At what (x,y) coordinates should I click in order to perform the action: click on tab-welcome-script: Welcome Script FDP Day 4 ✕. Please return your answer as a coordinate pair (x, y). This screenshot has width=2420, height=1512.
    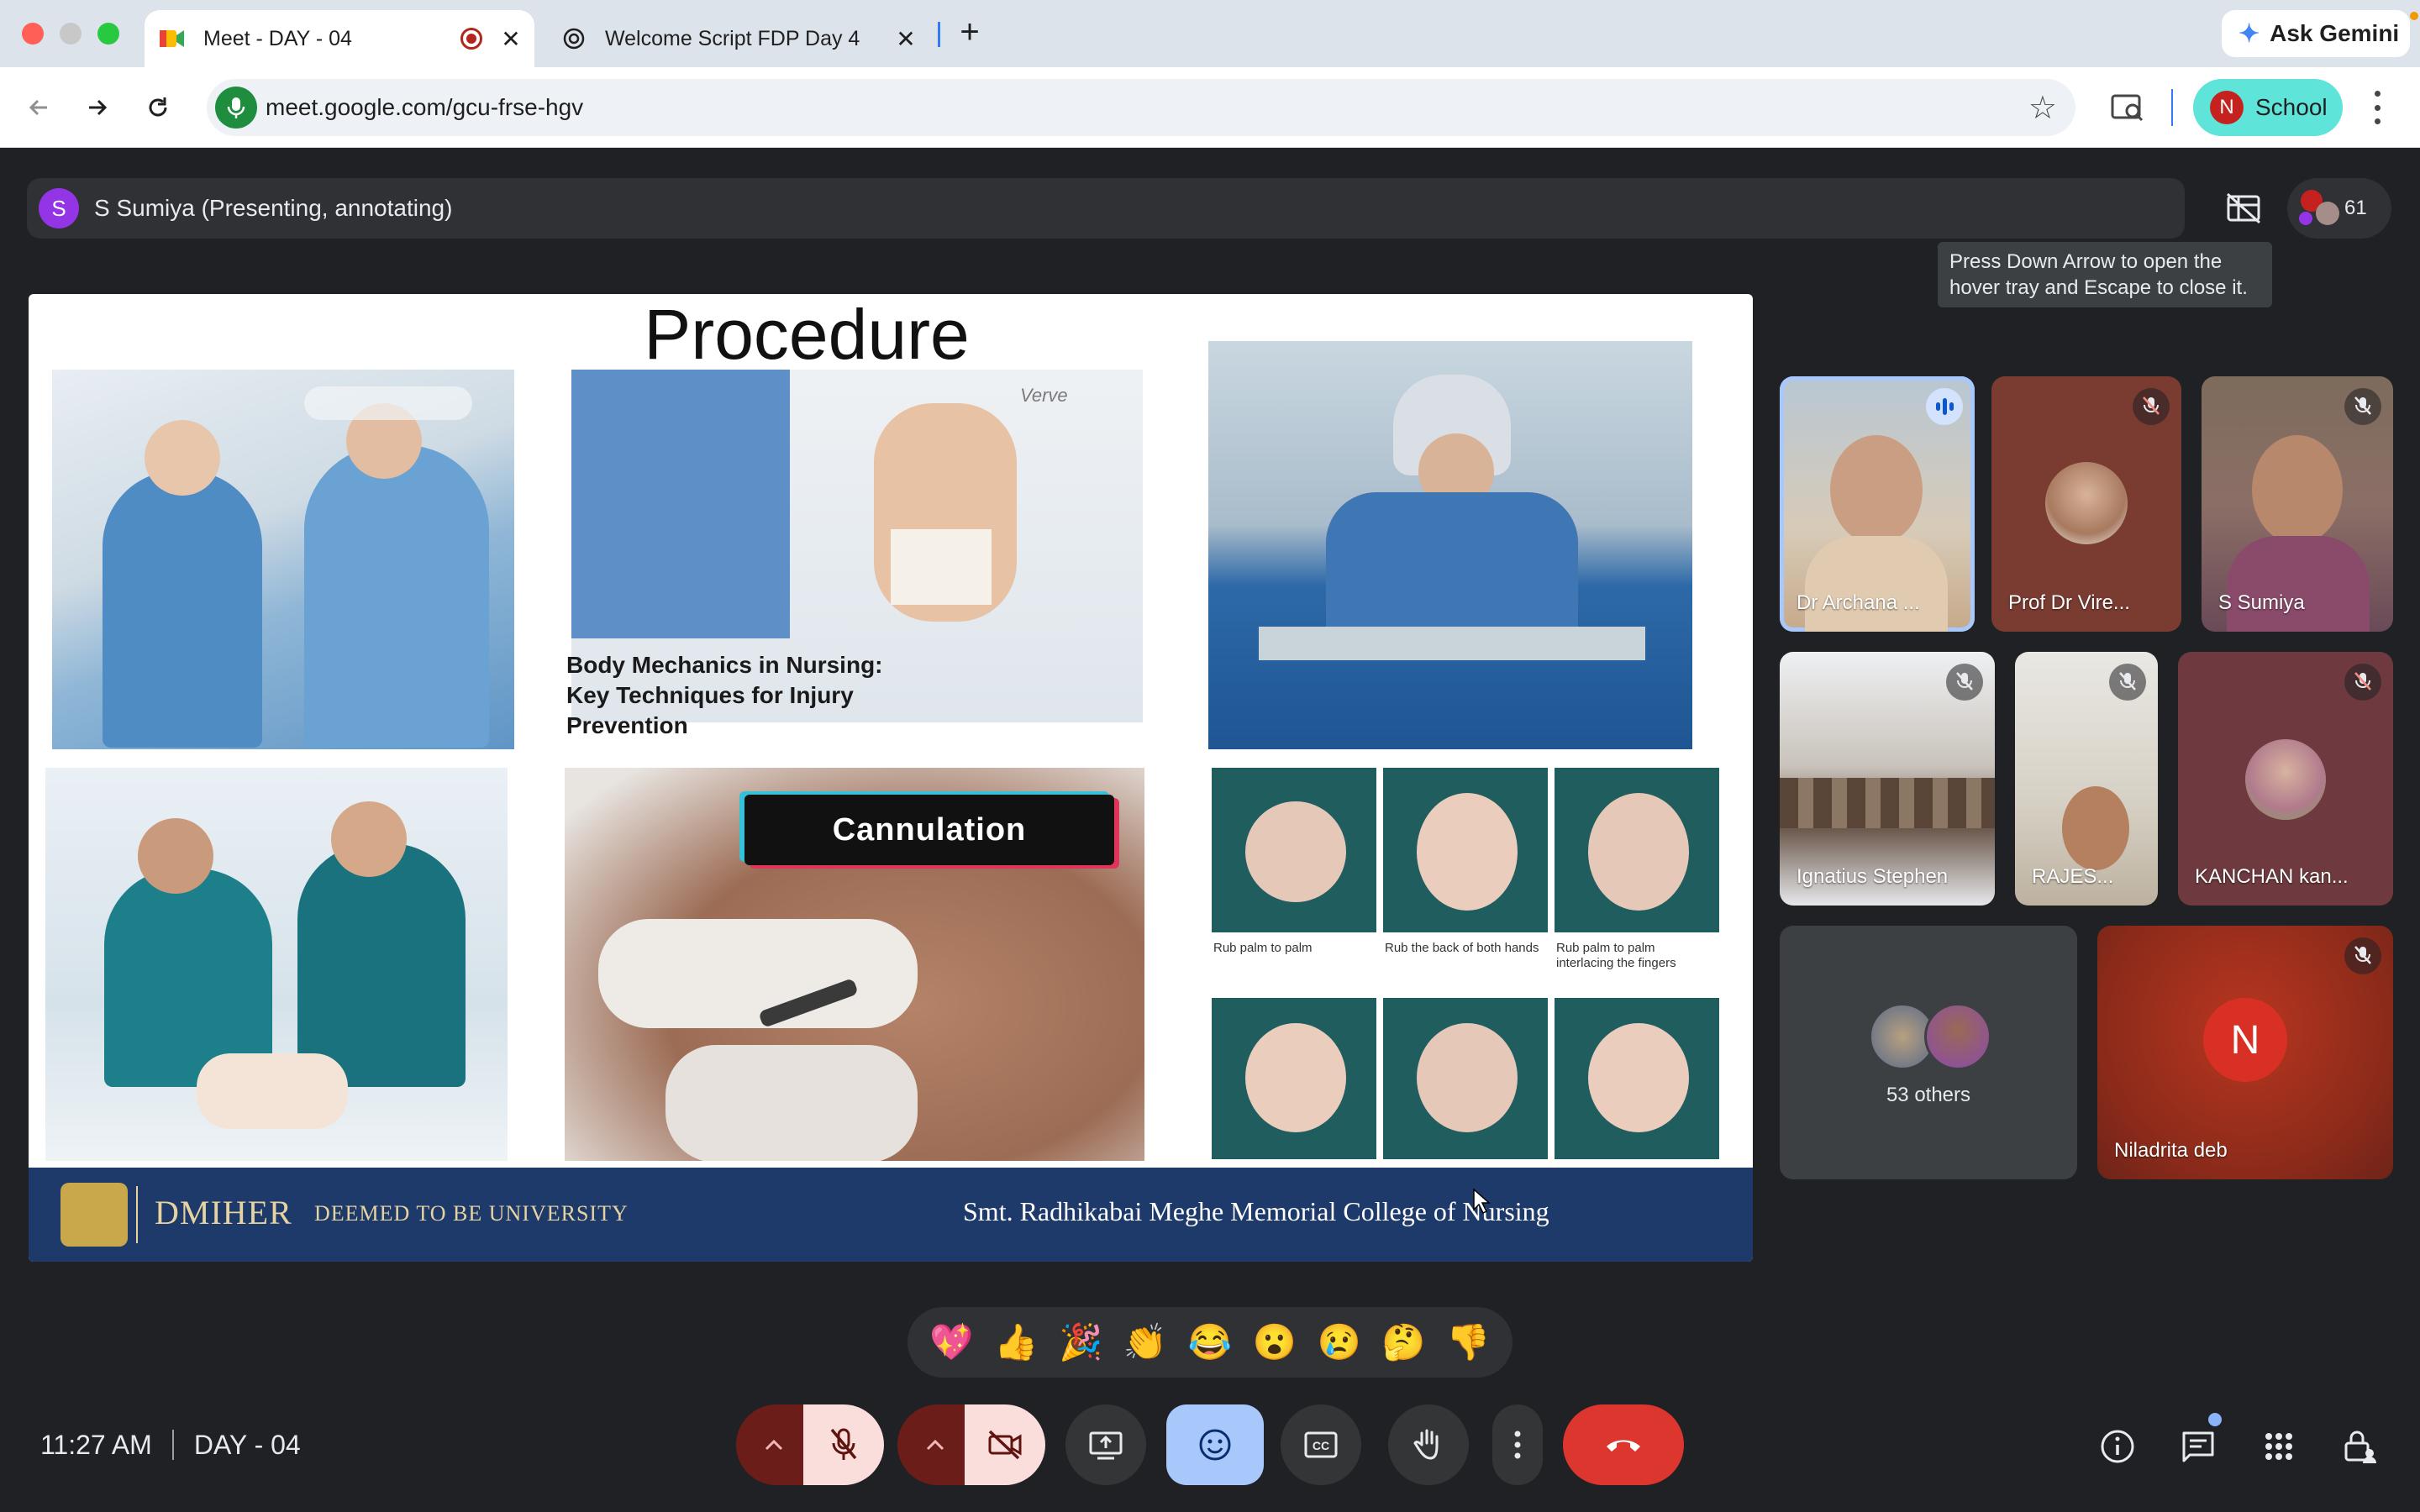
    Looking at the image, I should click on (737, 38).